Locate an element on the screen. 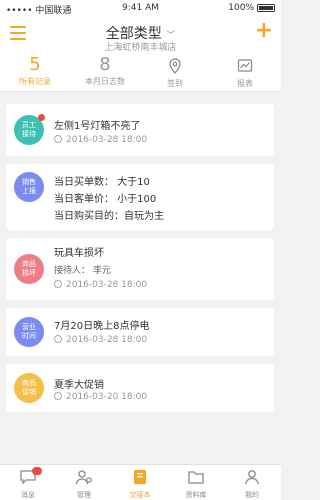 The image size is (320, 500). tab-bar: 消息 管理 交接本 资料库 我的 is located at coordinates (140, 482).